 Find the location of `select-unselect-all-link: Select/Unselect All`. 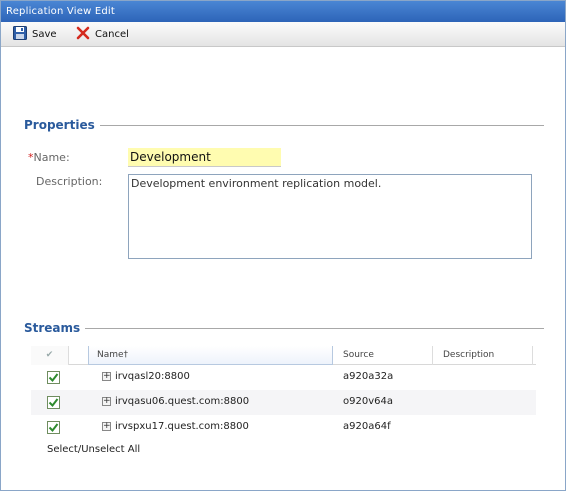

select-unselect-all-link: Select/Unselect All is located at coordinates (93, 449).